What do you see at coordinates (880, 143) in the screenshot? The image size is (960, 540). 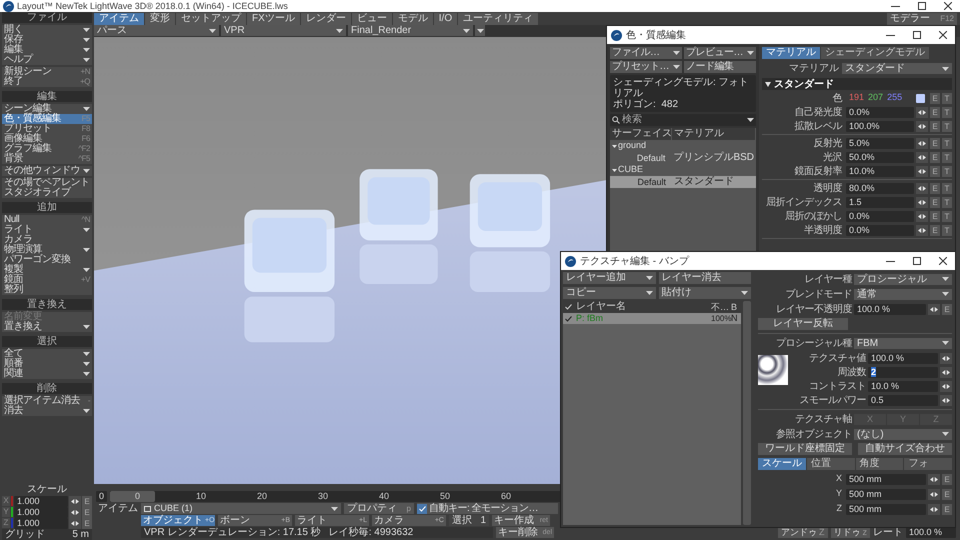 I see `input-field: 5.0%` at bounding box center [880, 143].